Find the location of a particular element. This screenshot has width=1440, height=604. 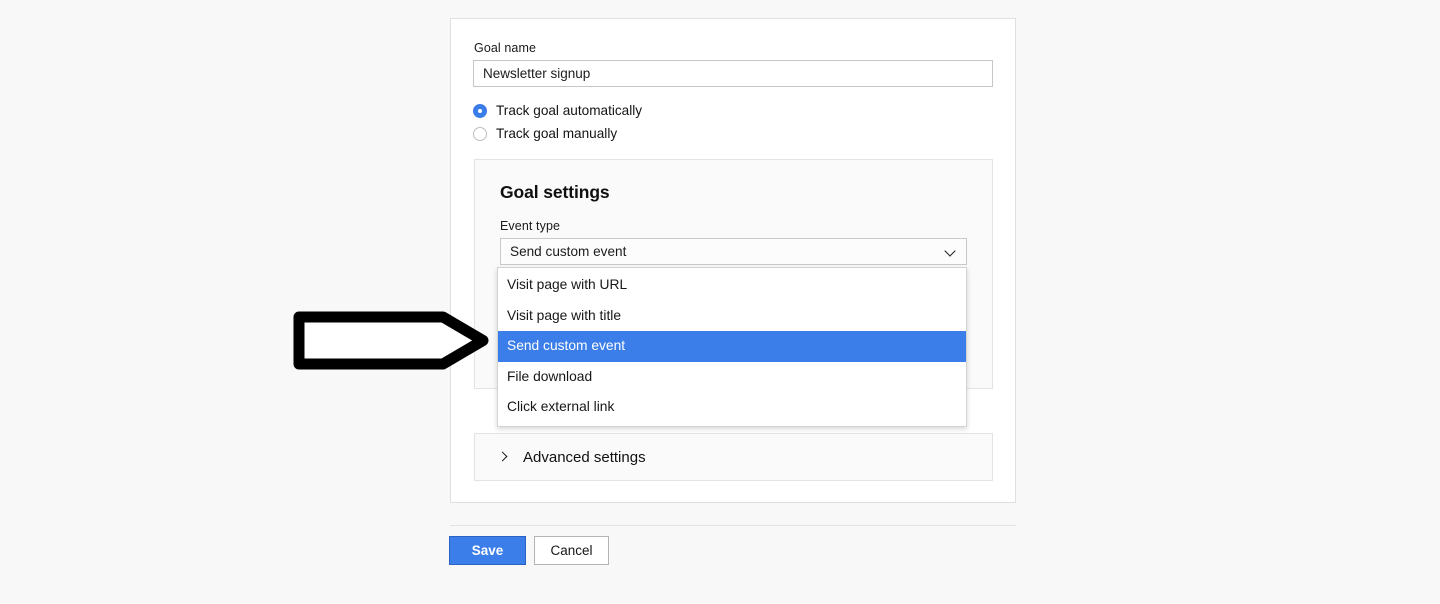

dropdown-option: File download is located at coordinates (732, 377).